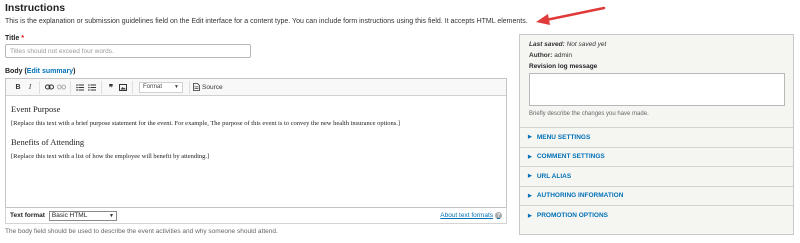 This screenshot has height=243, width=800. What do you see at coordinates (61, 87) in the screenshot?
I see `unlink-icon` at bounding box center [61, 87].